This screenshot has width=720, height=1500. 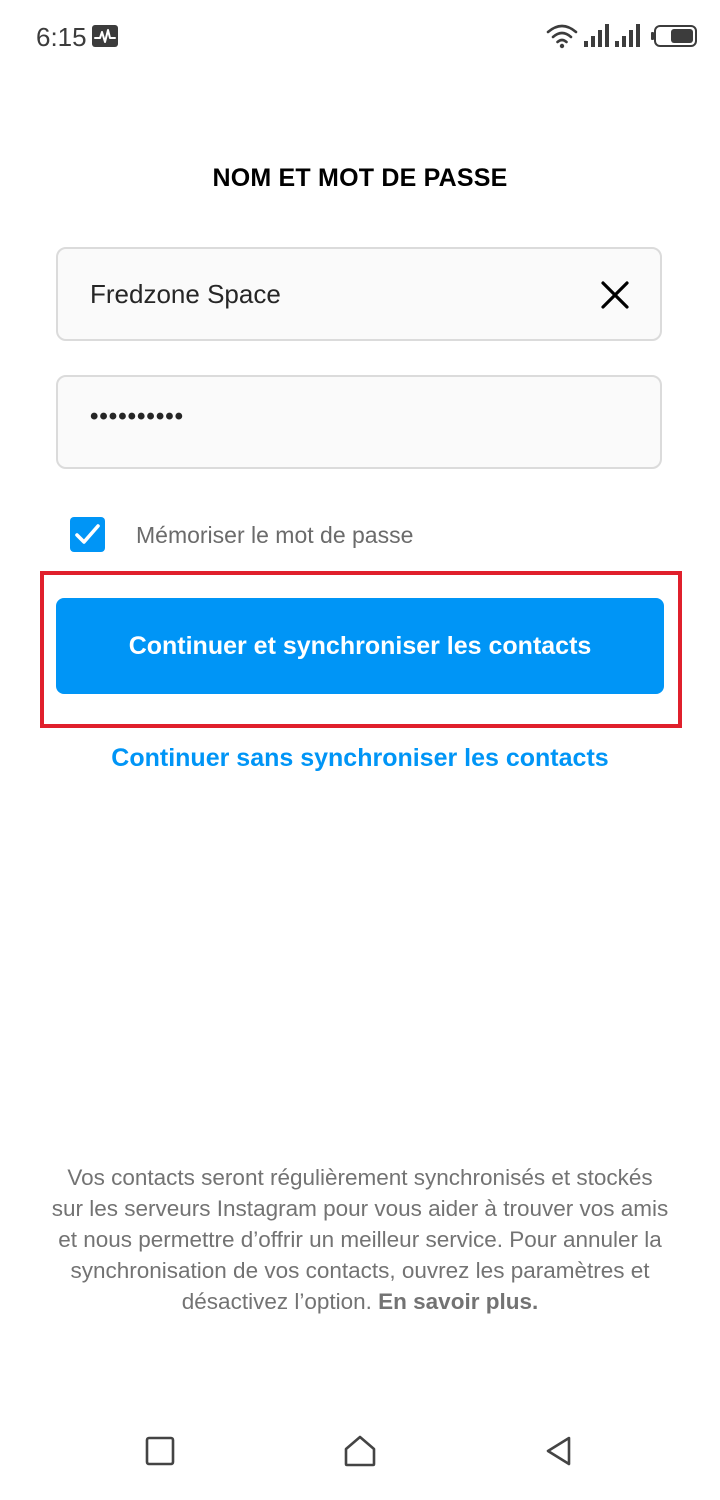 What do you see at coordinates (359, 294) in the screenshot?
I see `username-field: Fredzone Space` at bounding box center [359, 294].